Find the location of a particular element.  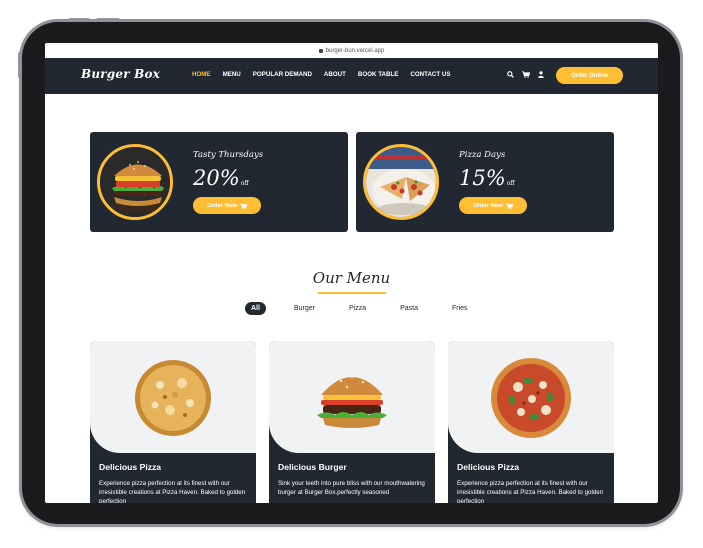

nav-item-home: HOME is located at coordinates (201, 74).